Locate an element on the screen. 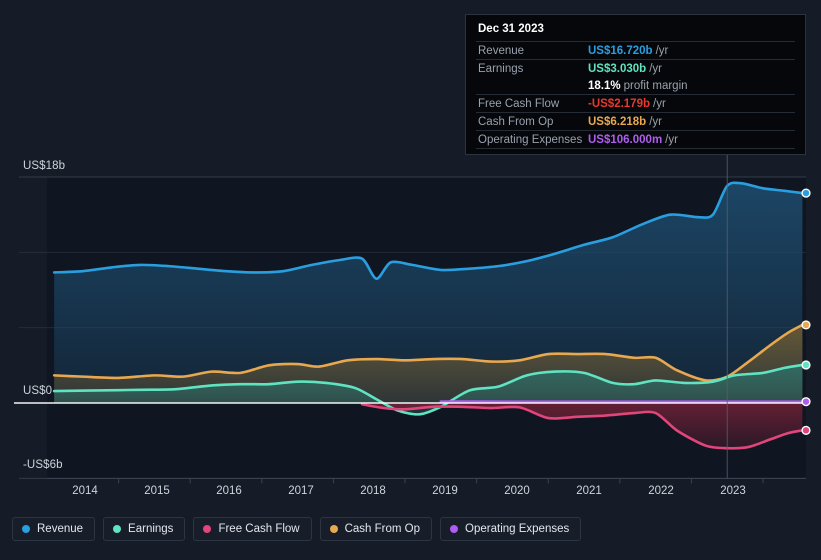  legend-label-revenue: Revenue is located at coordinates (60, 529).